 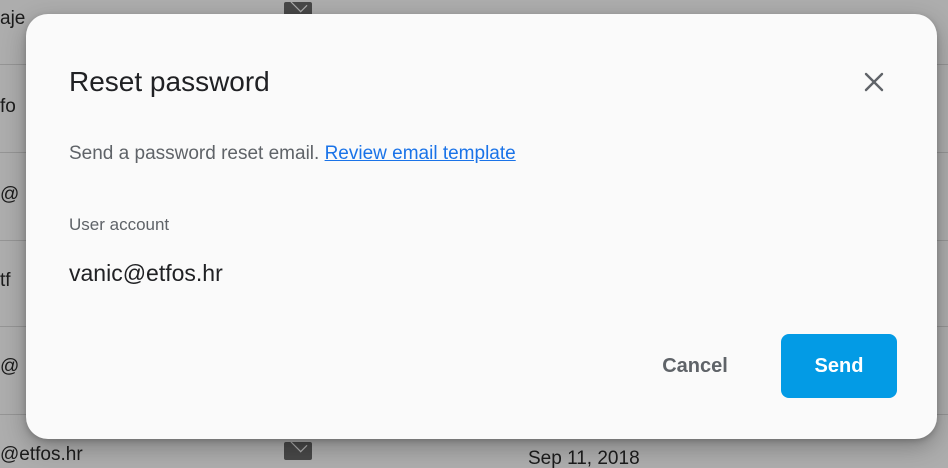 I want to click on user-account-label: User account, so click(x=119, y=224).